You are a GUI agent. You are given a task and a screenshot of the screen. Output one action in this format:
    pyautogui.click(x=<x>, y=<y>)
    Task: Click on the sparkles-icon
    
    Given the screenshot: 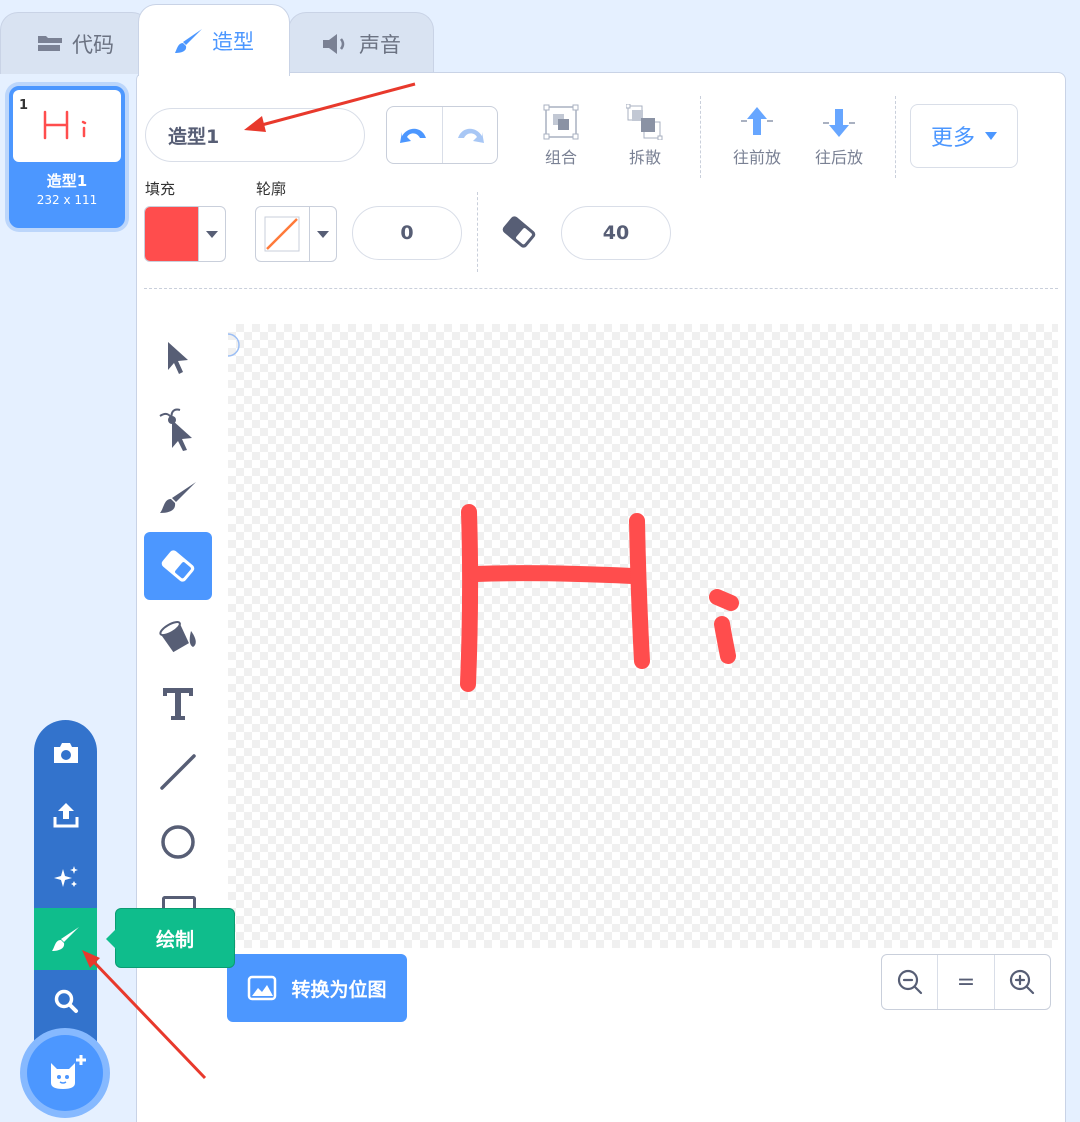 What is the action you would take?
    pyautogui.click(x=65, y=876)
    